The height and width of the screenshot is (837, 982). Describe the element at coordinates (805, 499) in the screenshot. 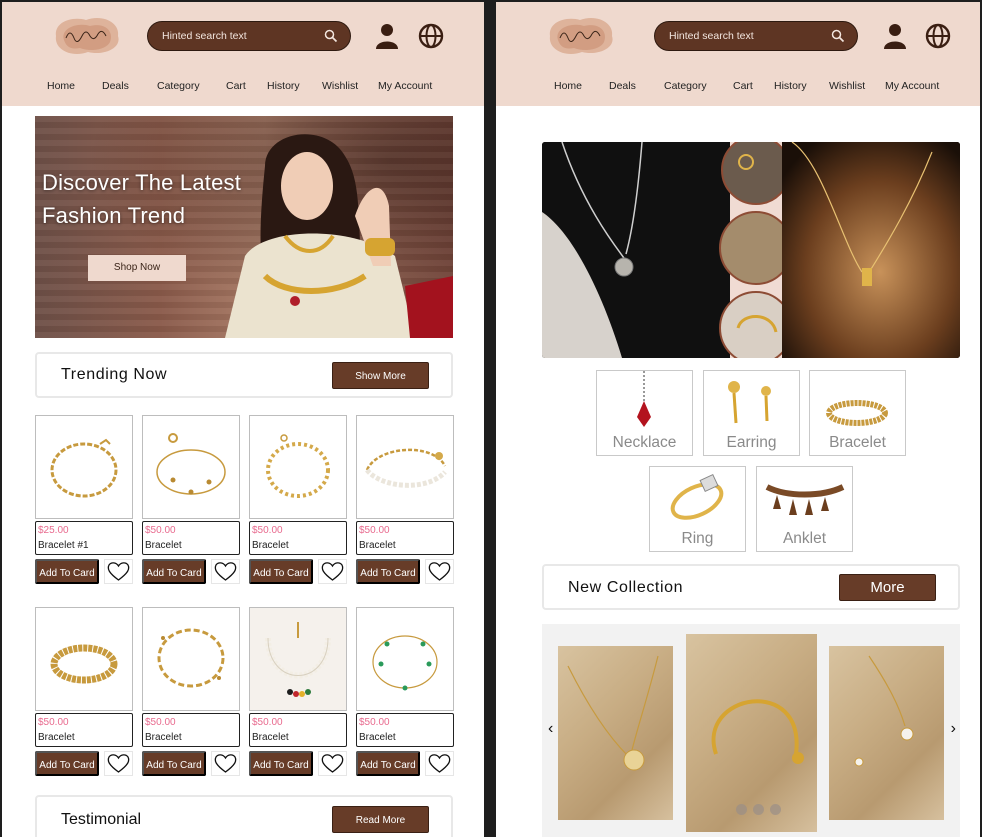

I see `anklet-image` at that location.